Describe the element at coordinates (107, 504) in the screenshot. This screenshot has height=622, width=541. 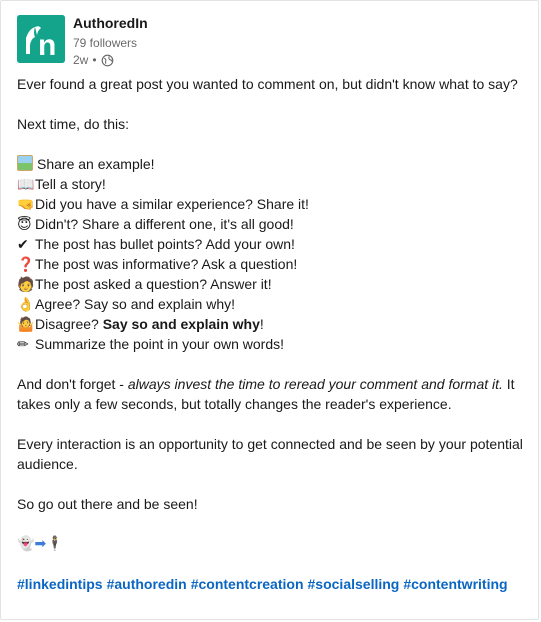
I see `post-closing: So go out there and be seen!` at that location.